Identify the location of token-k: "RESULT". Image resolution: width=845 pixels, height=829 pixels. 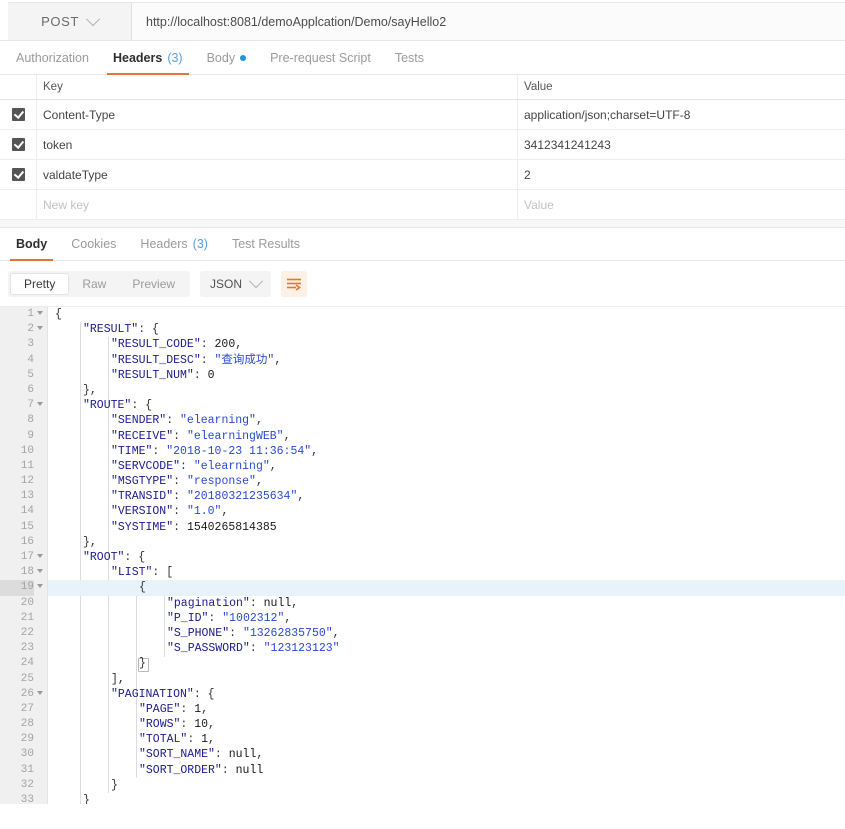
(111, 330).